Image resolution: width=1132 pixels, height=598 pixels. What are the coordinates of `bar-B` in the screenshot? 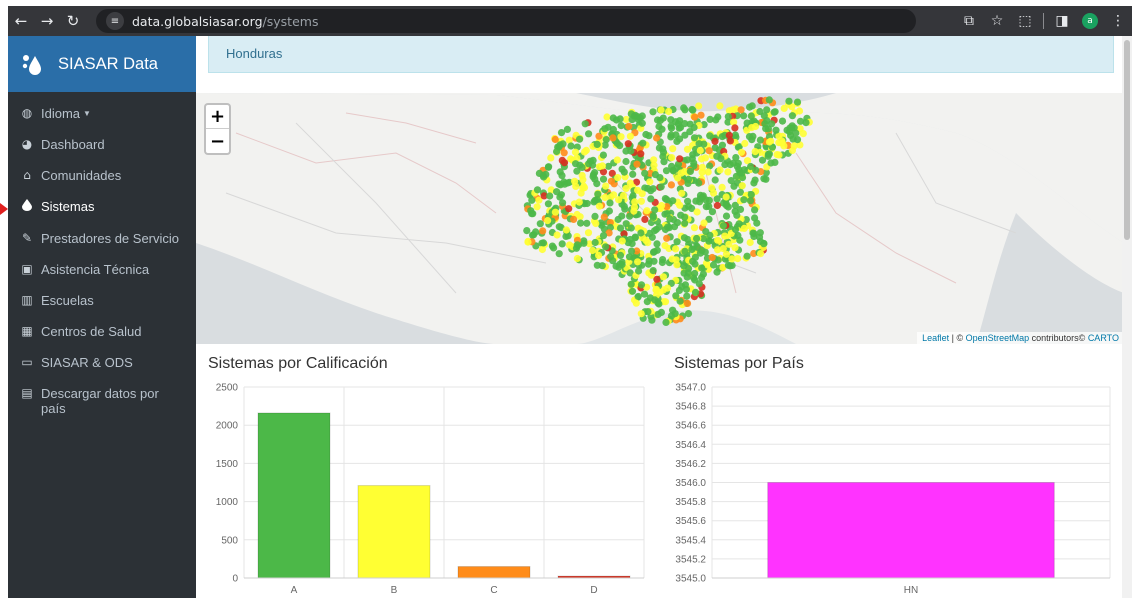 It's located at (394, 532).